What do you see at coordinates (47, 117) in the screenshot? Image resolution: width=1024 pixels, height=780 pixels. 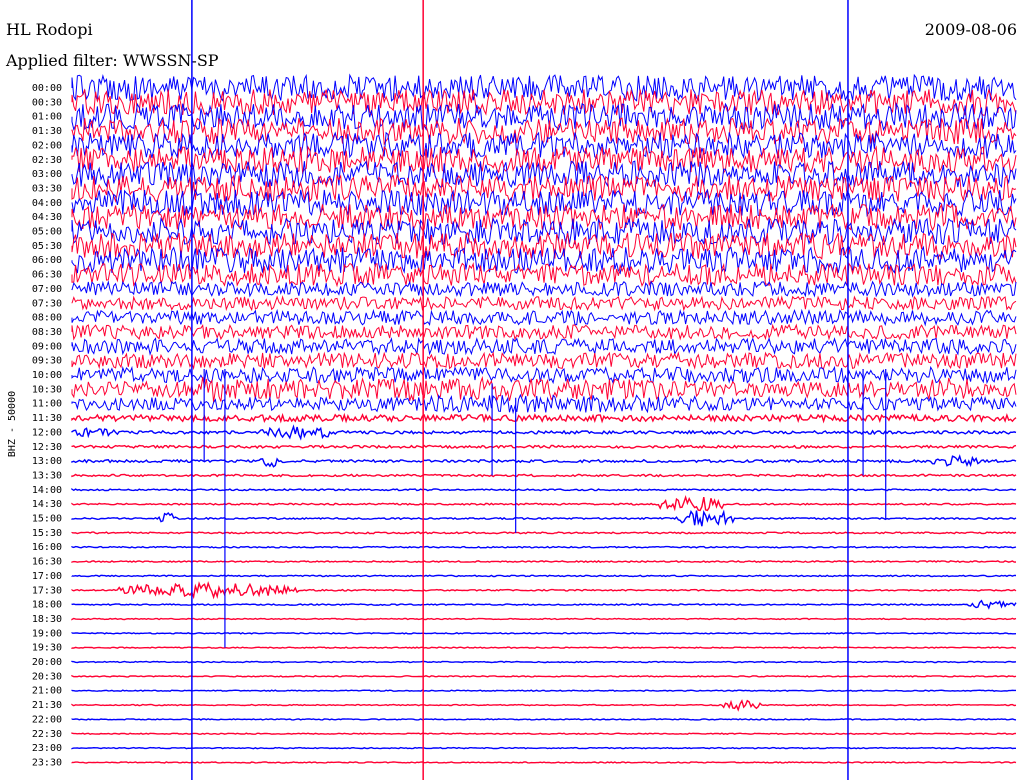 I see `row-label: 01:00` at bounding box center [47, 117].